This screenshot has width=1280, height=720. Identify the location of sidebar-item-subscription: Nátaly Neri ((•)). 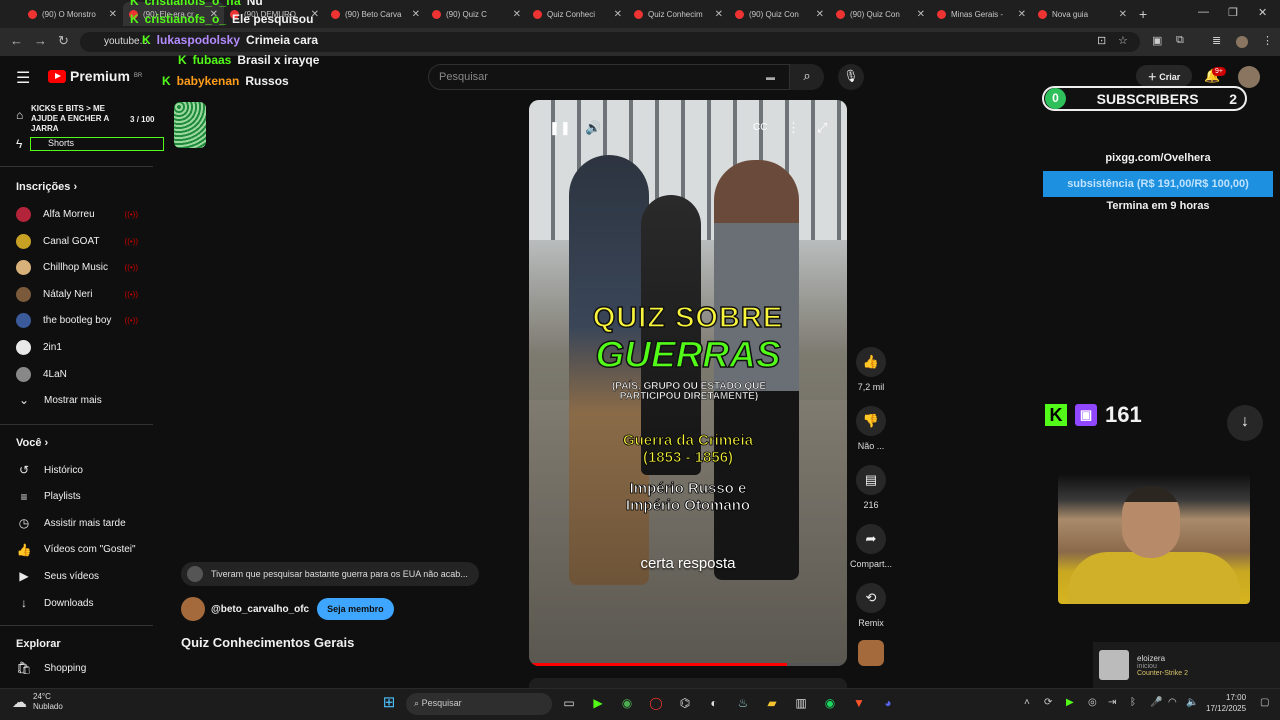
(86, 294).